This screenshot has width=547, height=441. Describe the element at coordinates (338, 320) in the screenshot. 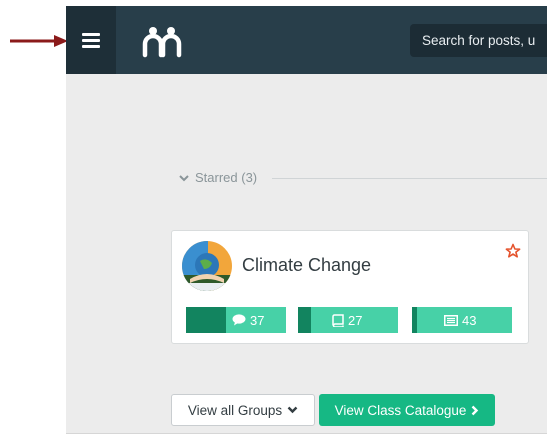

I see `book-icon` at that location.